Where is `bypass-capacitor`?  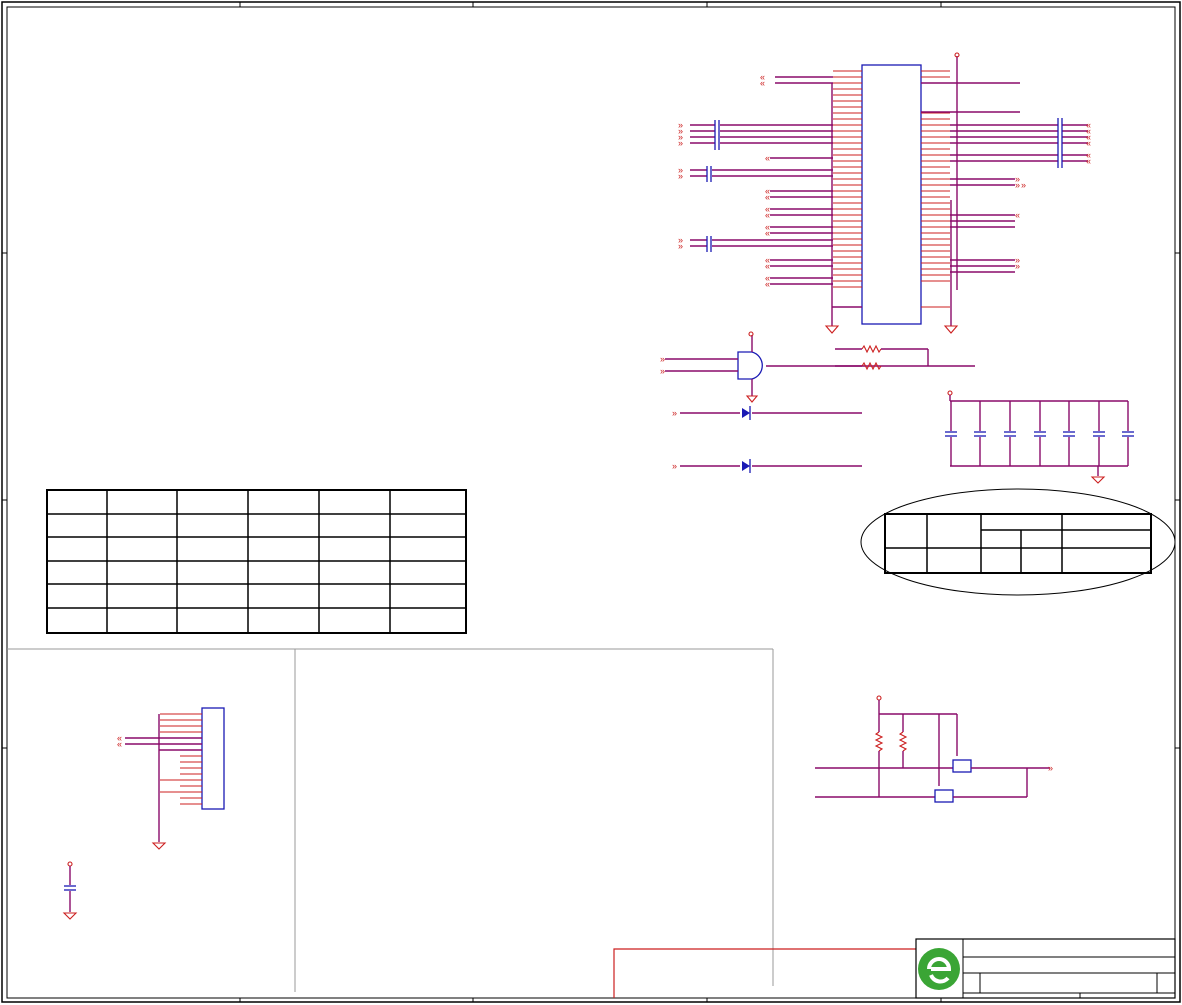
bypass-capacitor is located at coordinates (70, 890).